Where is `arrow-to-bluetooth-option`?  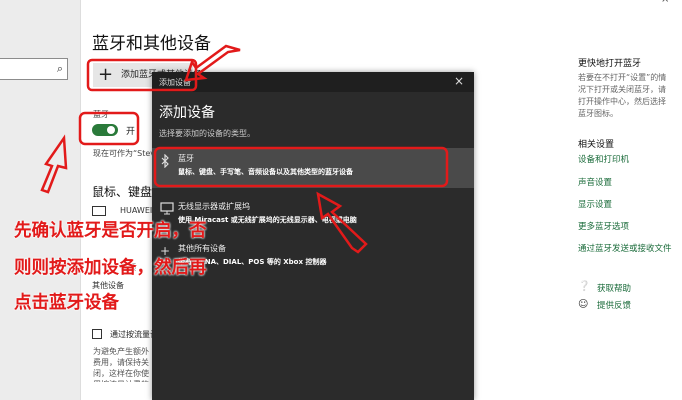
arrow-to-bluetooth-option is located at coordinates (342, 222).